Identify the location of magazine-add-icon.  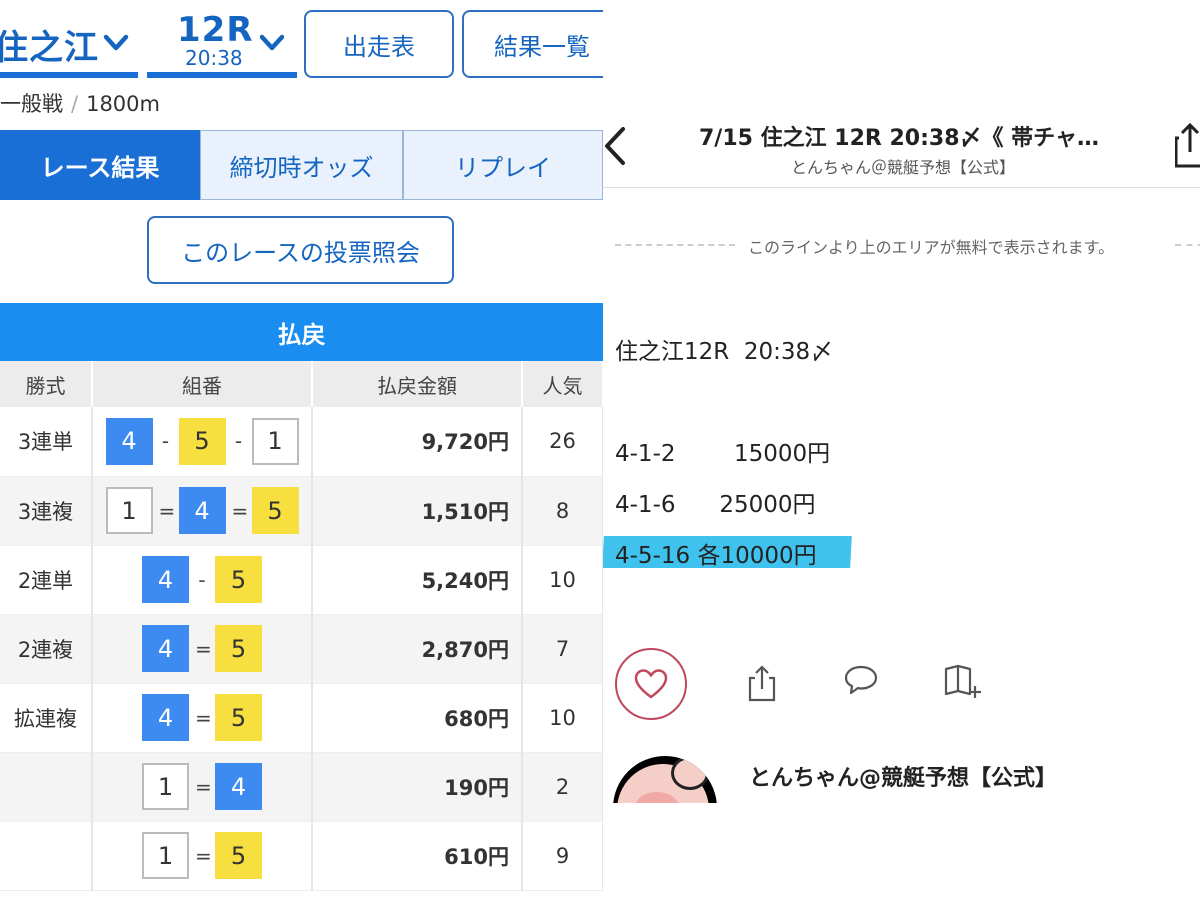
(963, 682).